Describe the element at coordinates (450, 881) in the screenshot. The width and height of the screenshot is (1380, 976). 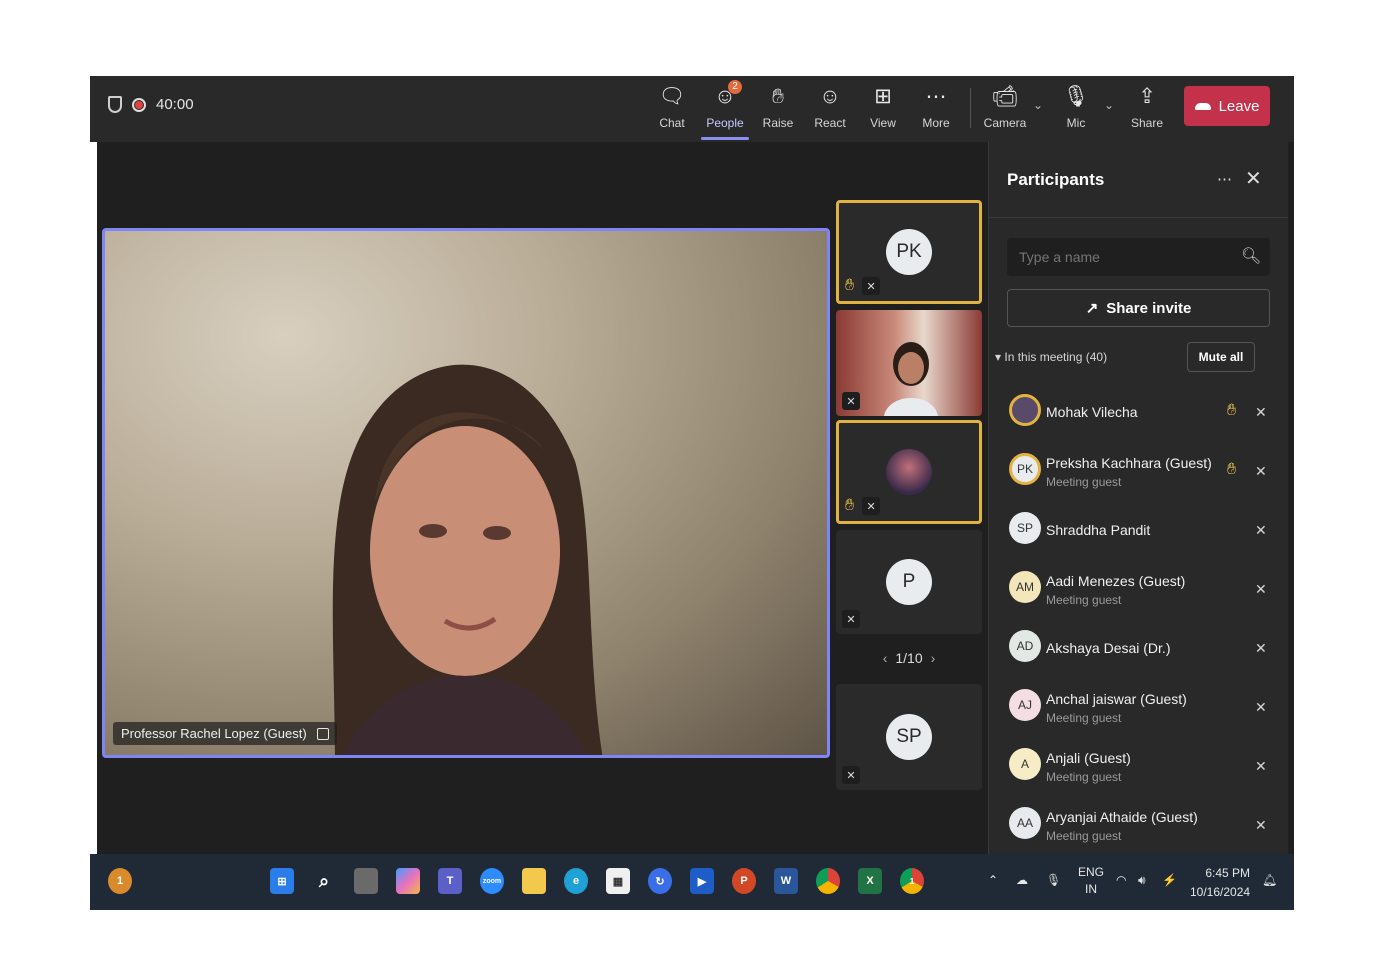
I see `teams-icon: T` at that location.